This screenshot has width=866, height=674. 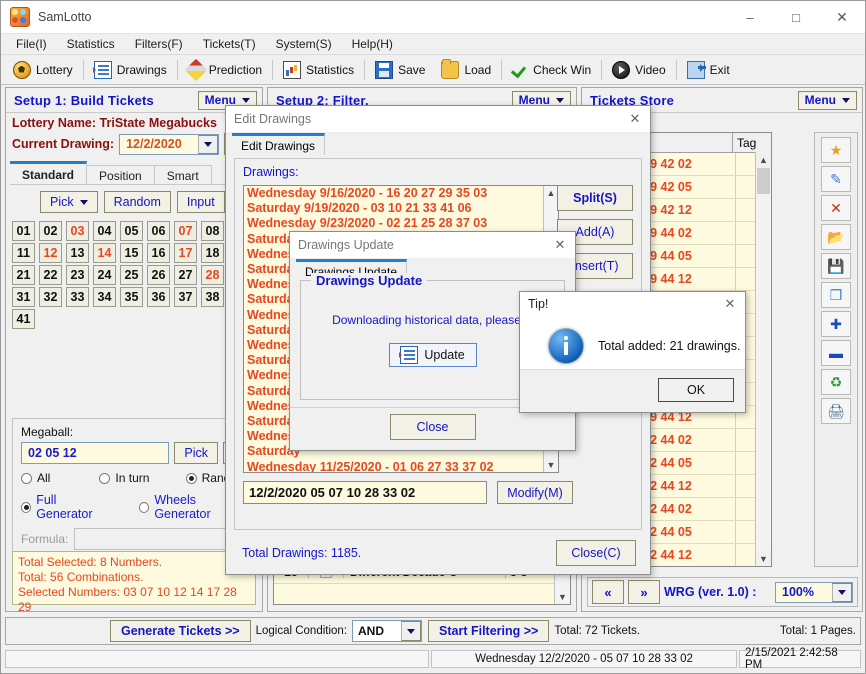 What do you see at coordinates (185, 231) in the screenshot?
I see `number-cell-07: 07` at bounding box center [185, 231].